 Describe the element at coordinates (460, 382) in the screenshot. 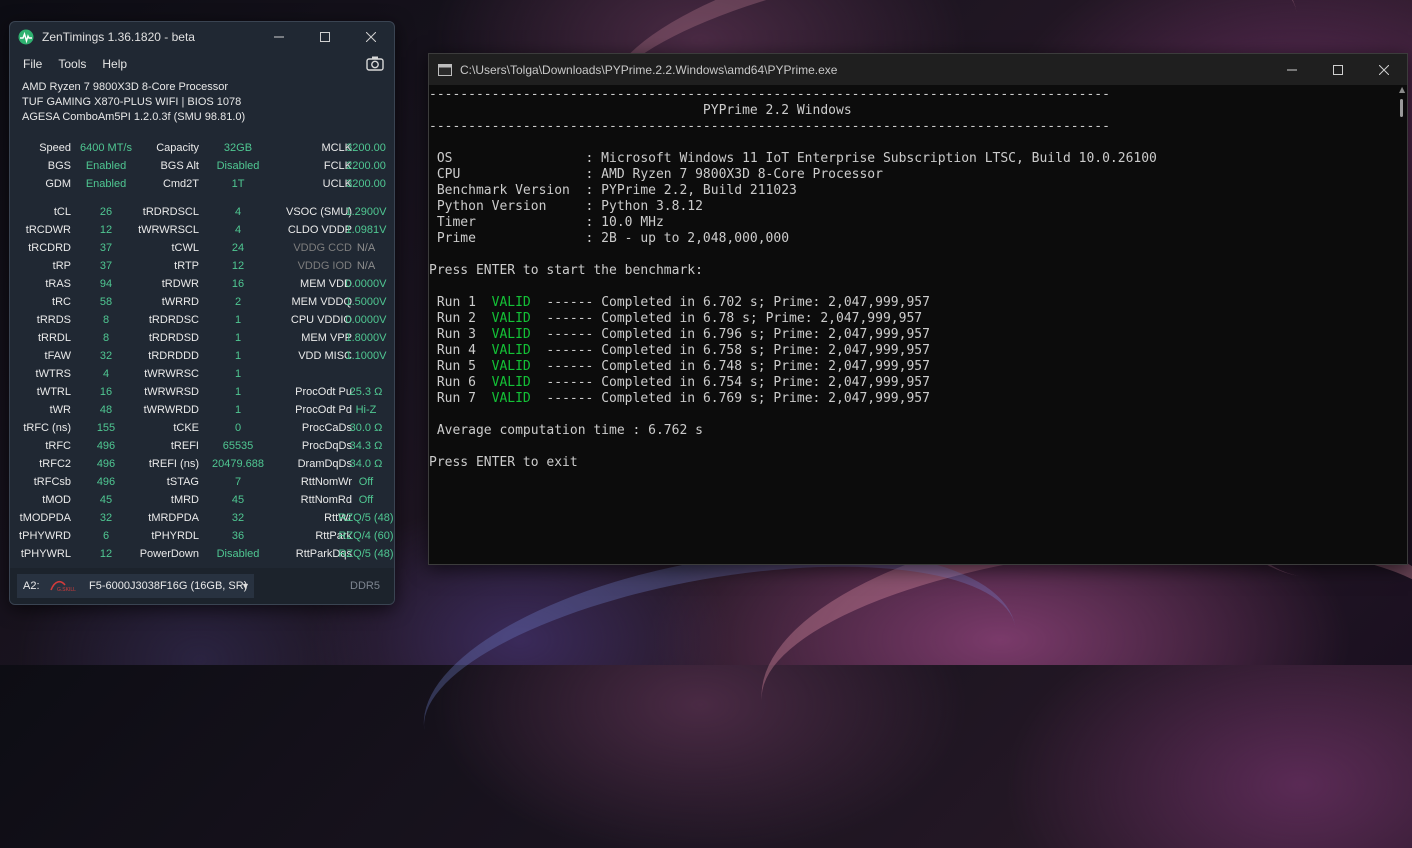

I see `run-label: Run 6` at that location.